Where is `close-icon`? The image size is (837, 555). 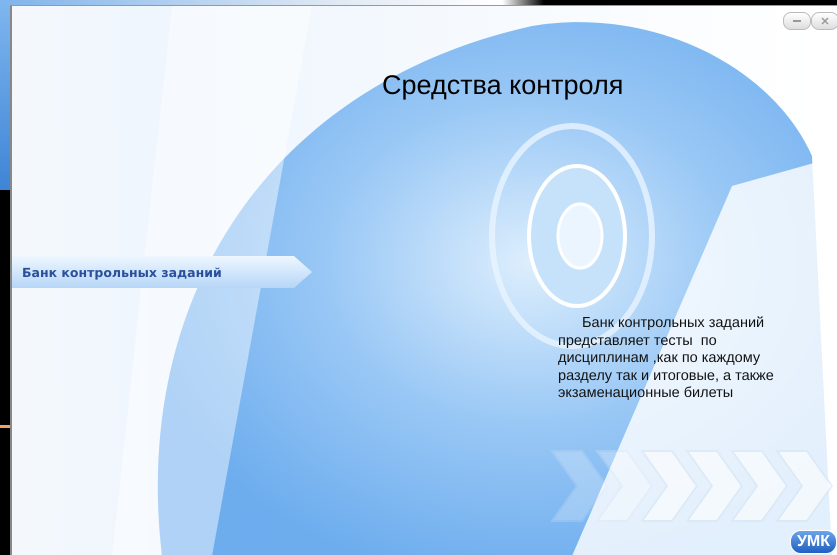 close-icon is located at coordinates (825, 21).